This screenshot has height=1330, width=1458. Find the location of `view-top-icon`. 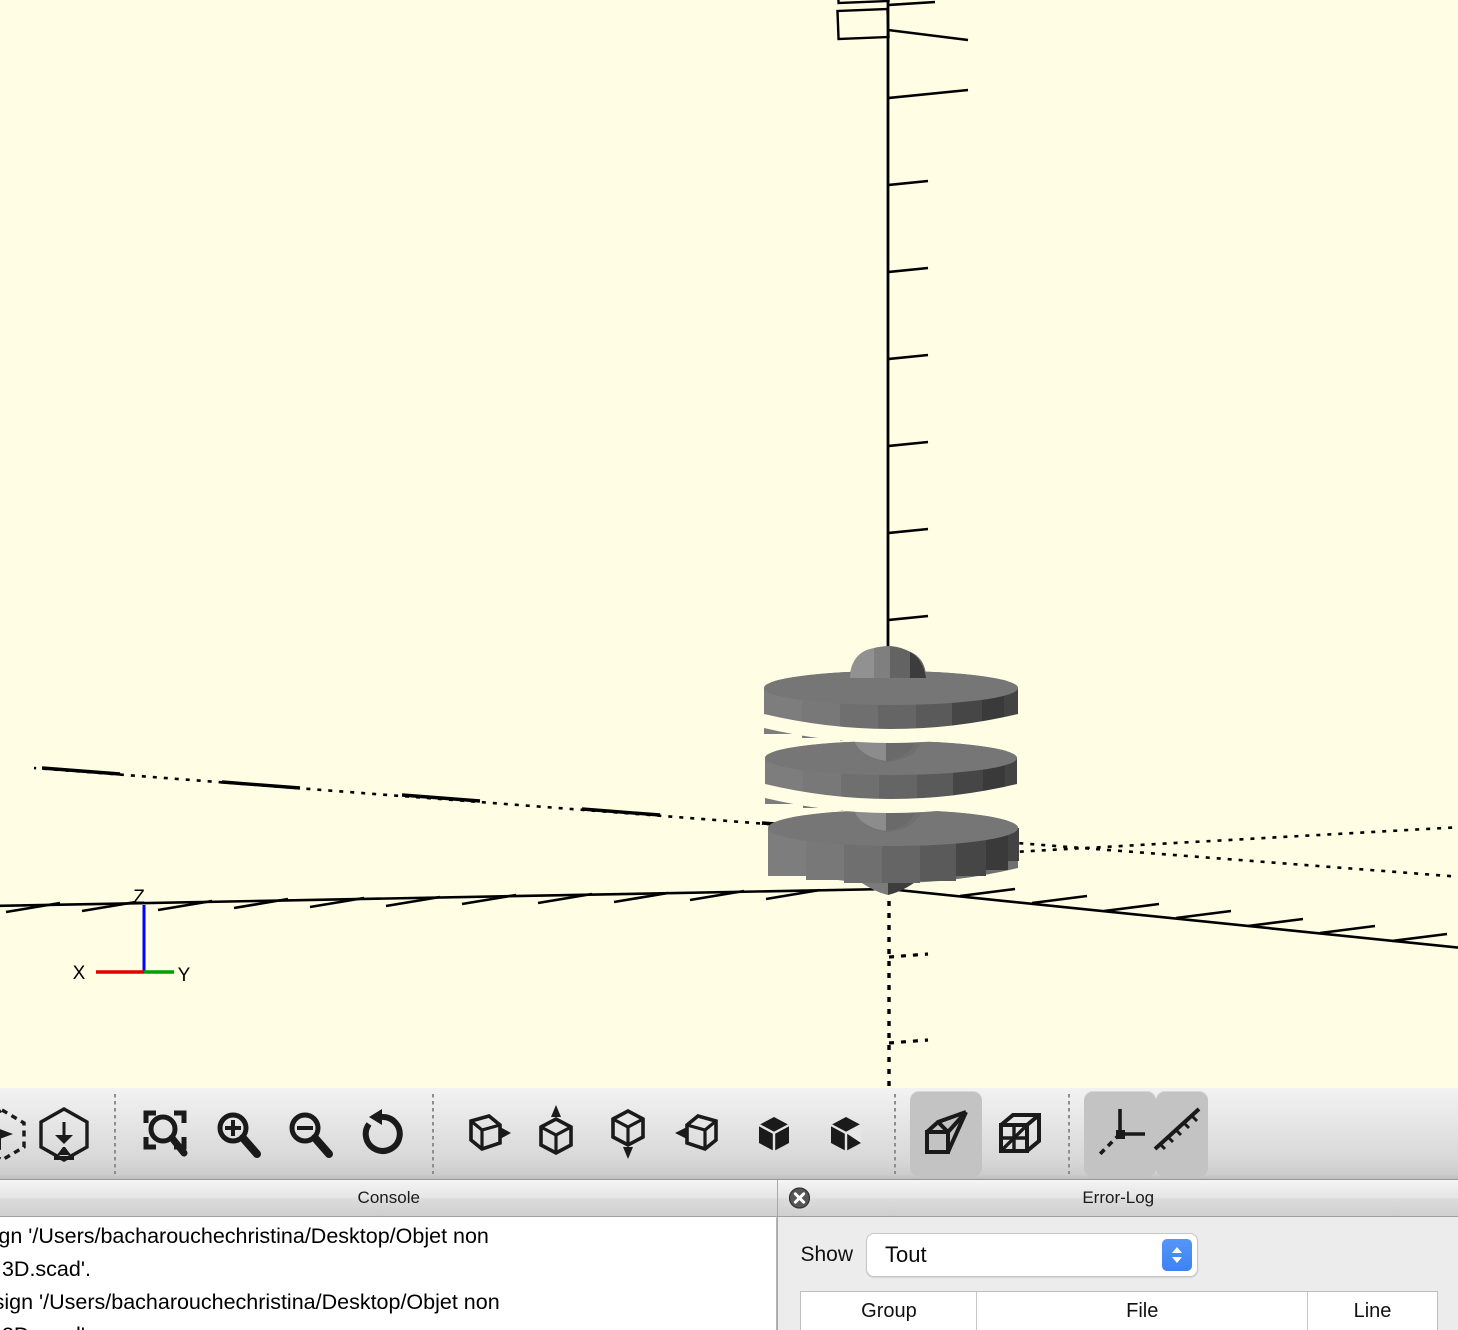

view-top-icon is located at coordinates (556, 1134).